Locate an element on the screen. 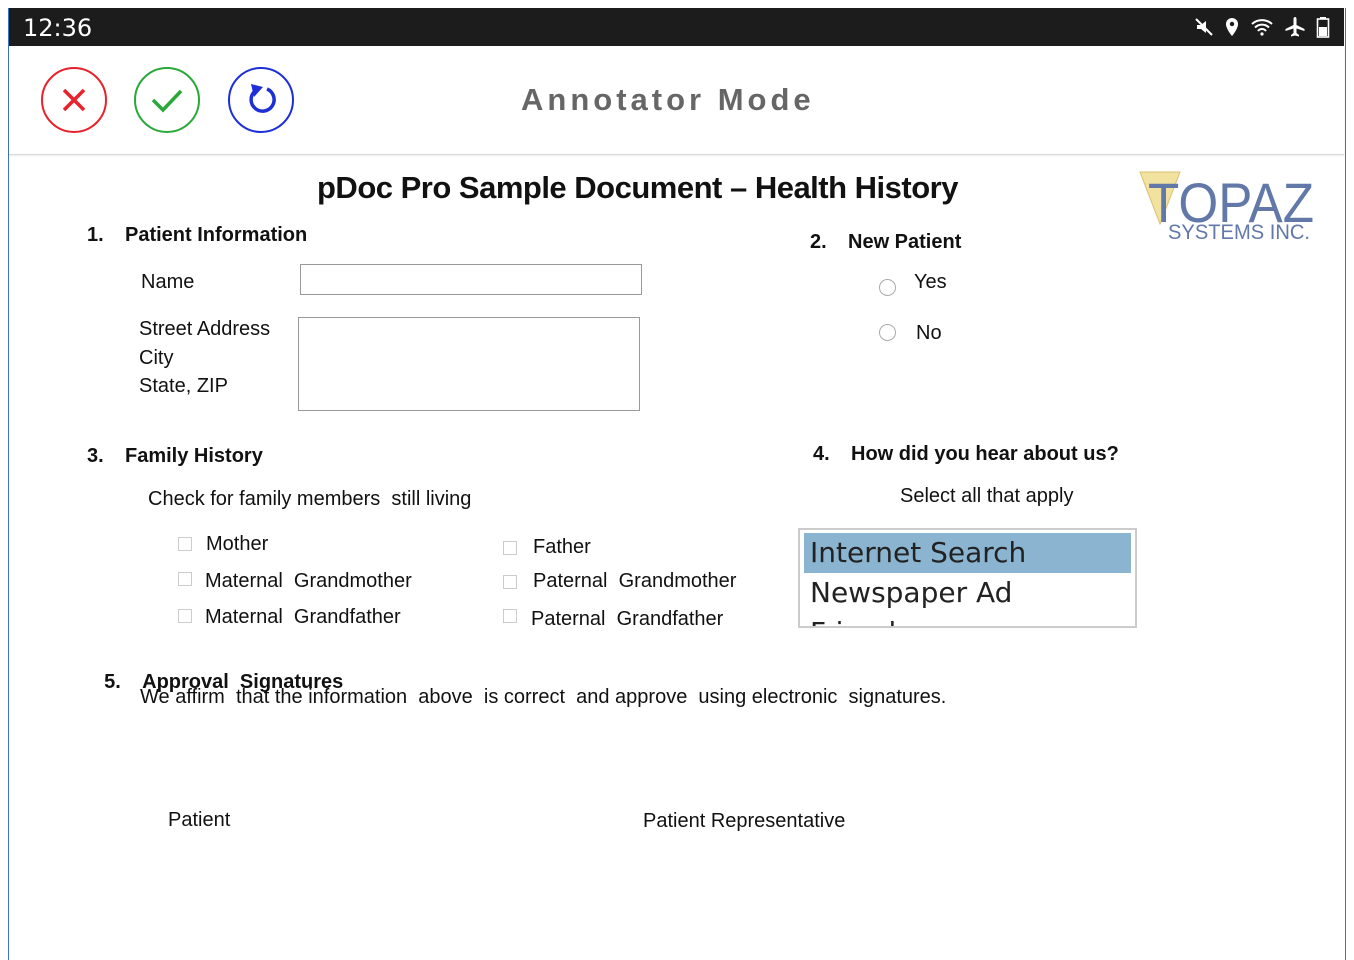 The image size is (1354, 960). location-icon is located at coordinates (1232, 27).